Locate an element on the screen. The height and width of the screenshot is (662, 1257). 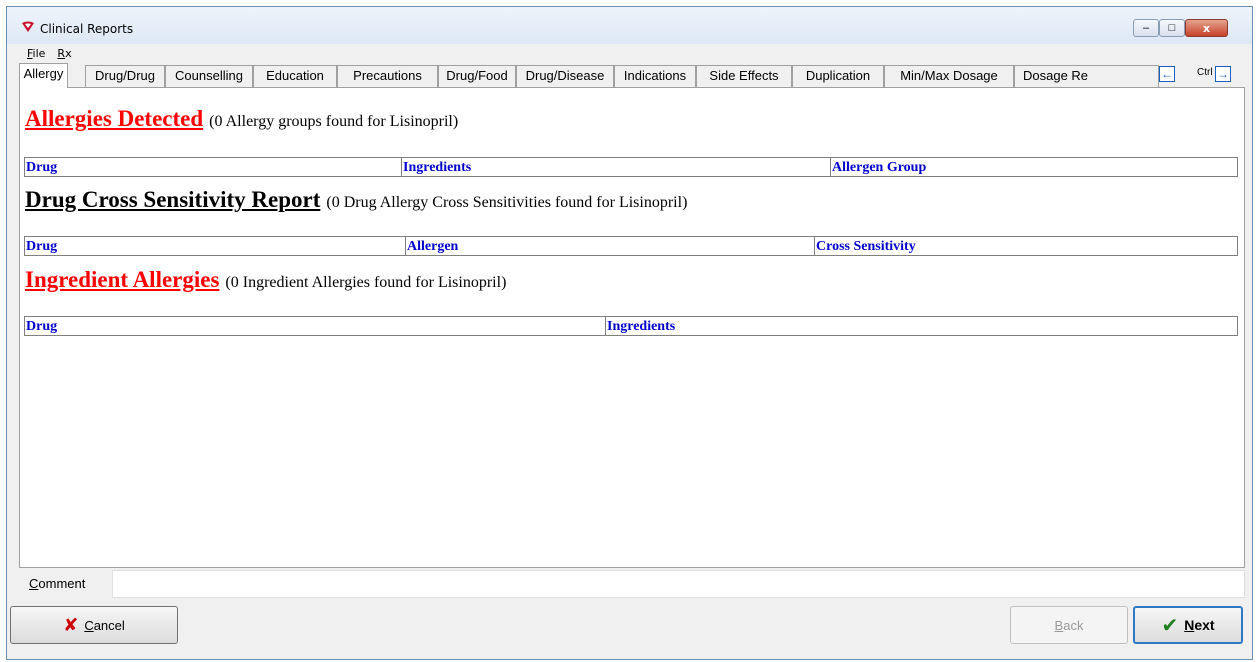
tab-counselling: Counselling is located at coordinates (209, 76).